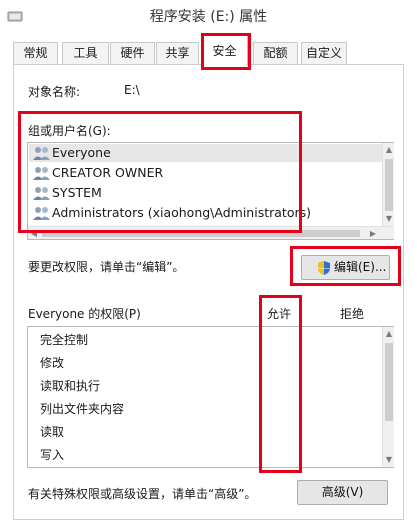 This screenshot has width=417, height=528. What do you see at coordinates (85, 53) in the screenshot?
I see `tab-tools: 工具` at bounding box center [85, 53].